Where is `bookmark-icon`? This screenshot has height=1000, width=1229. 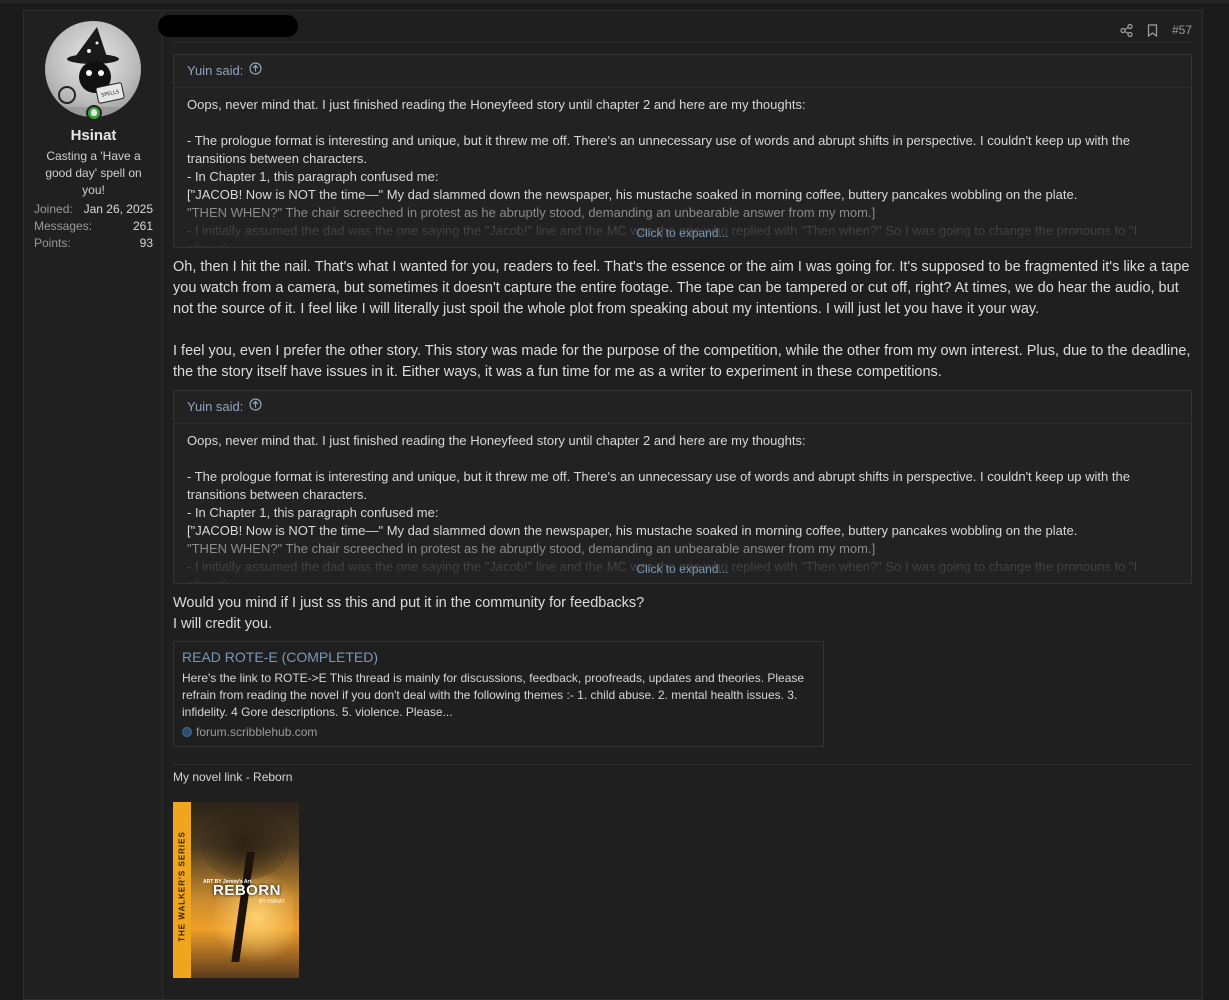
bookmark-icon is located at coordinates (1152, 30).